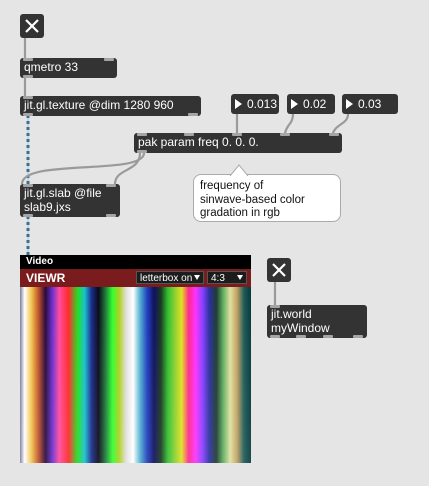  Describe the element at coordinates (51, 67) in the screenshot. I see `object-label: qmetro 33` at that location.